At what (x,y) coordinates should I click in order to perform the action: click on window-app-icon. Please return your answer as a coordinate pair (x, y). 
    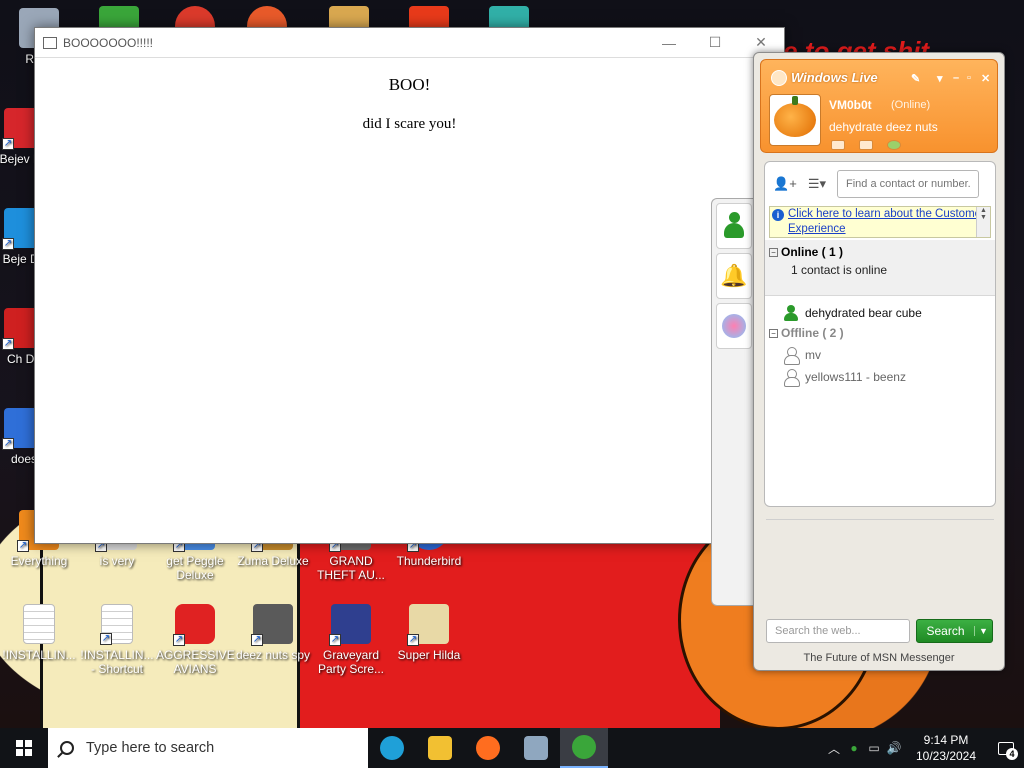
    Looking at the image, I should click on (50, 42).